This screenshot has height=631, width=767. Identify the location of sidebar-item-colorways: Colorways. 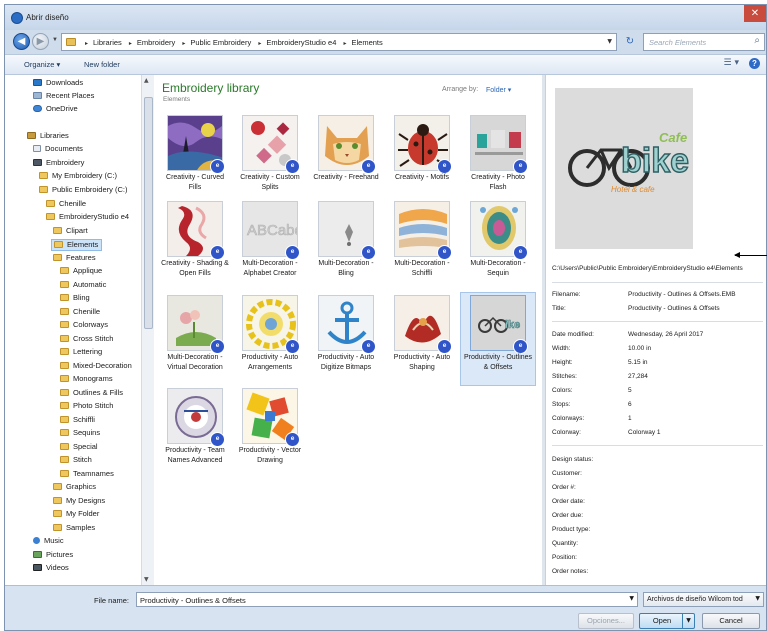
(84, 325).